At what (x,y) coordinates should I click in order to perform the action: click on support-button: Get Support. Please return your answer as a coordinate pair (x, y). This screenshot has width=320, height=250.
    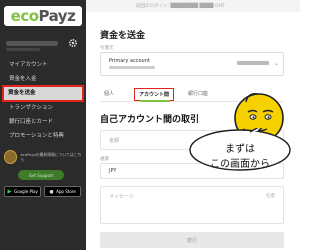
    Looking at the image, I should click on (41, 175).